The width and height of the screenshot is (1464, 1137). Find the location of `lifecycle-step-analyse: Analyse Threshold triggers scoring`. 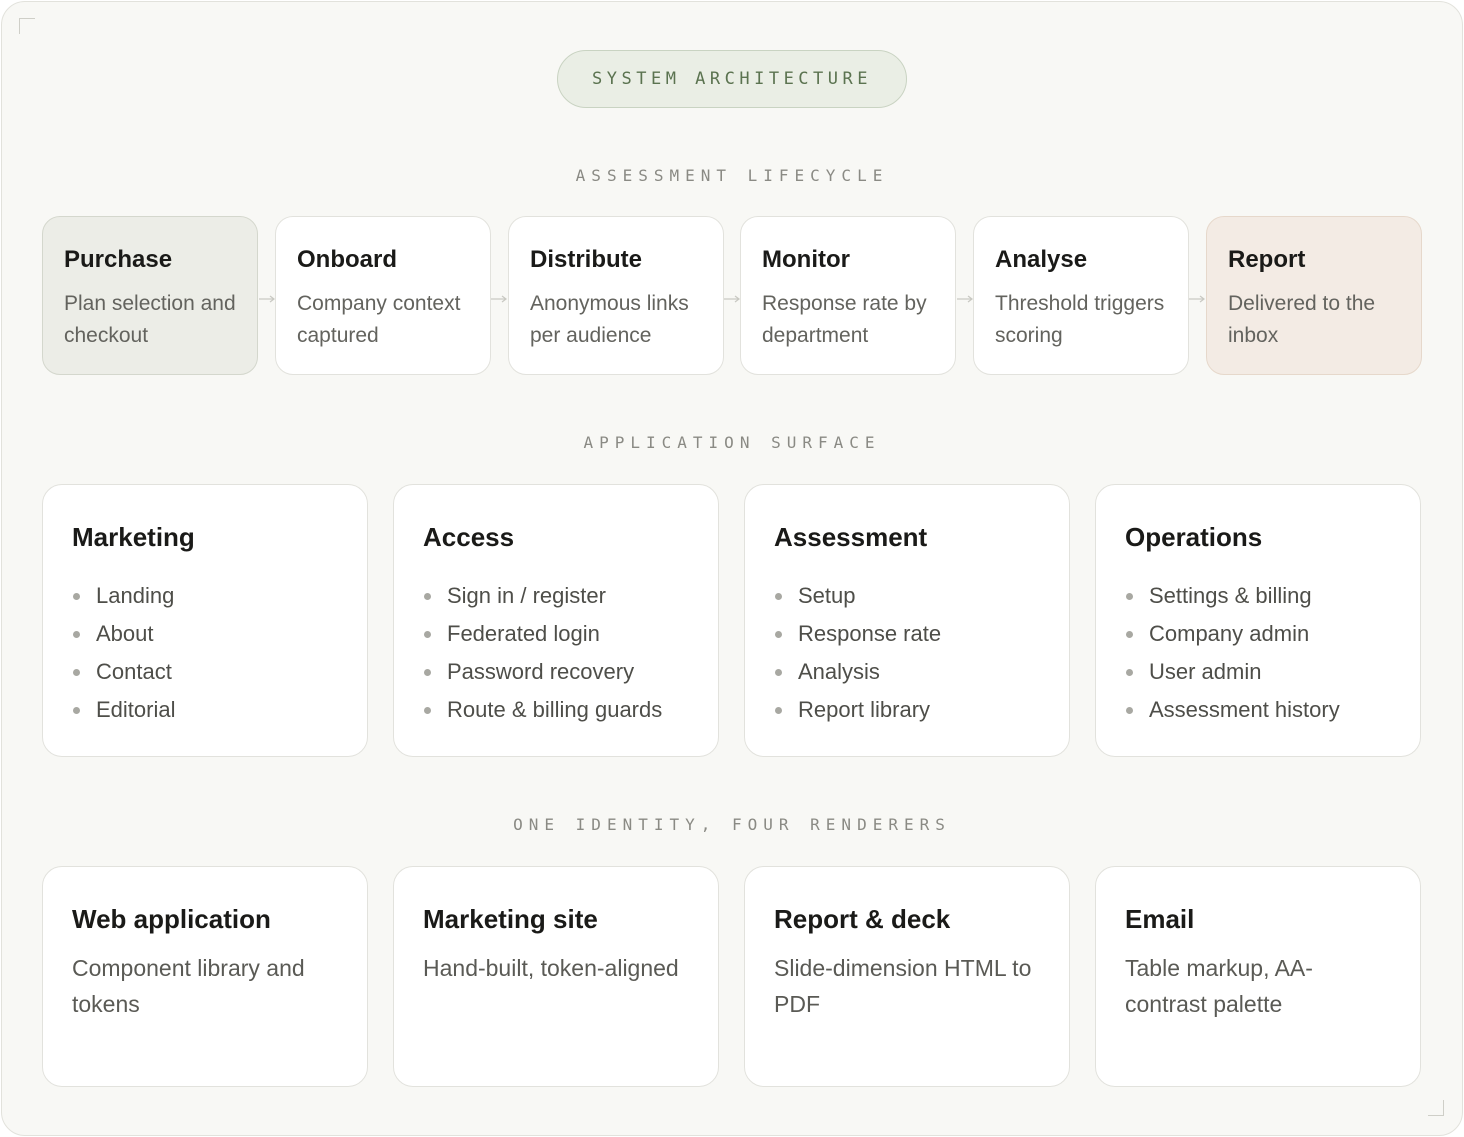

lifecycle-step-analyse: Analyse Threshold triggers scoring is located at coordinates (1081, 295).